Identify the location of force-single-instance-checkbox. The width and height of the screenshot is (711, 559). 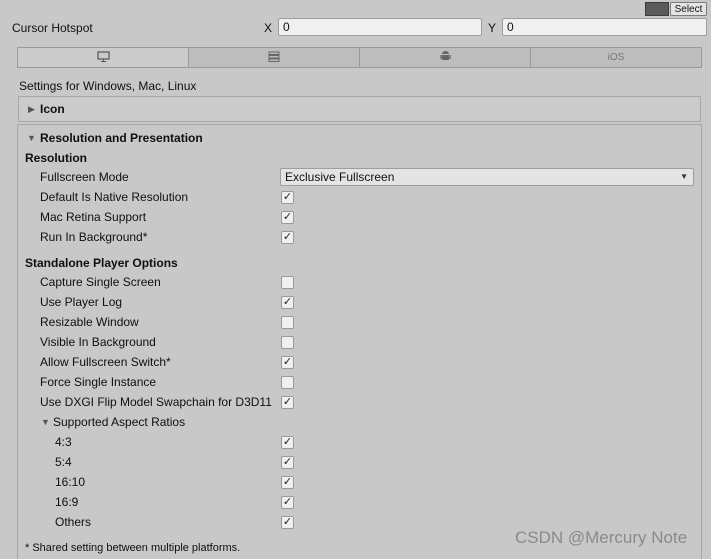
(287, 382).